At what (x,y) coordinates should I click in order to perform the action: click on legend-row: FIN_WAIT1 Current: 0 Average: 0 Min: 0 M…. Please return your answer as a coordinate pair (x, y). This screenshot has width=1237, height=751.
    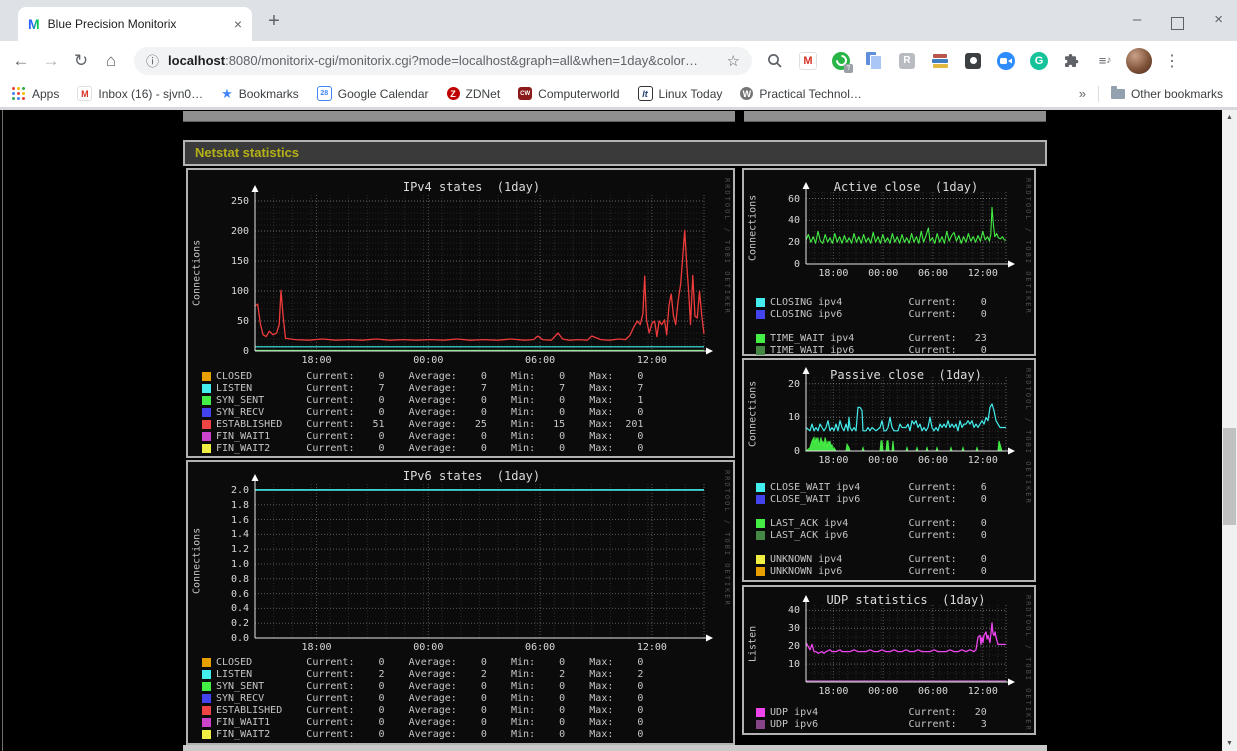
    Looking at the image, I should click on (422, 722).